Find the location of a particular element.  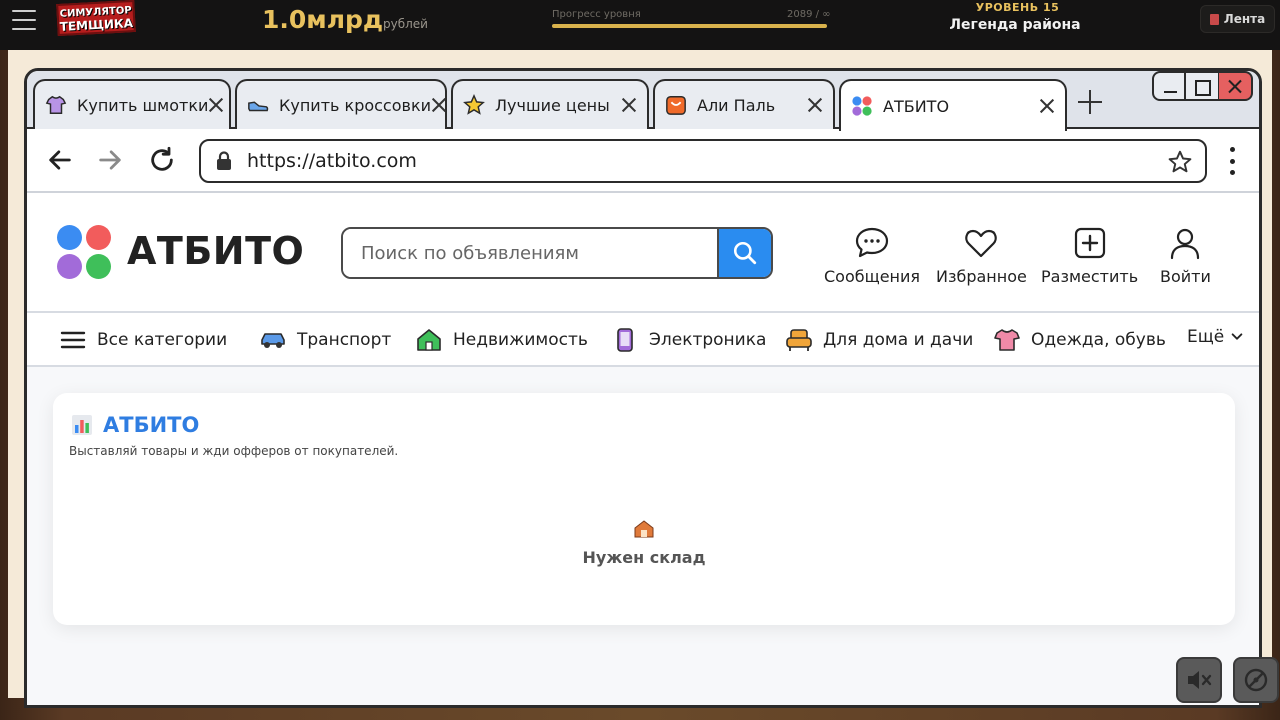

tab-buy-sneakers: Купить кроссовки is located at coordinates (341, 104).